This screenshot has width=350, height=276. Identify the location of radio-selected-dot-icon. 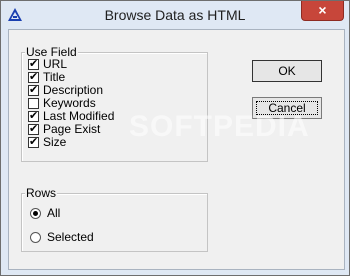
(35, 213).